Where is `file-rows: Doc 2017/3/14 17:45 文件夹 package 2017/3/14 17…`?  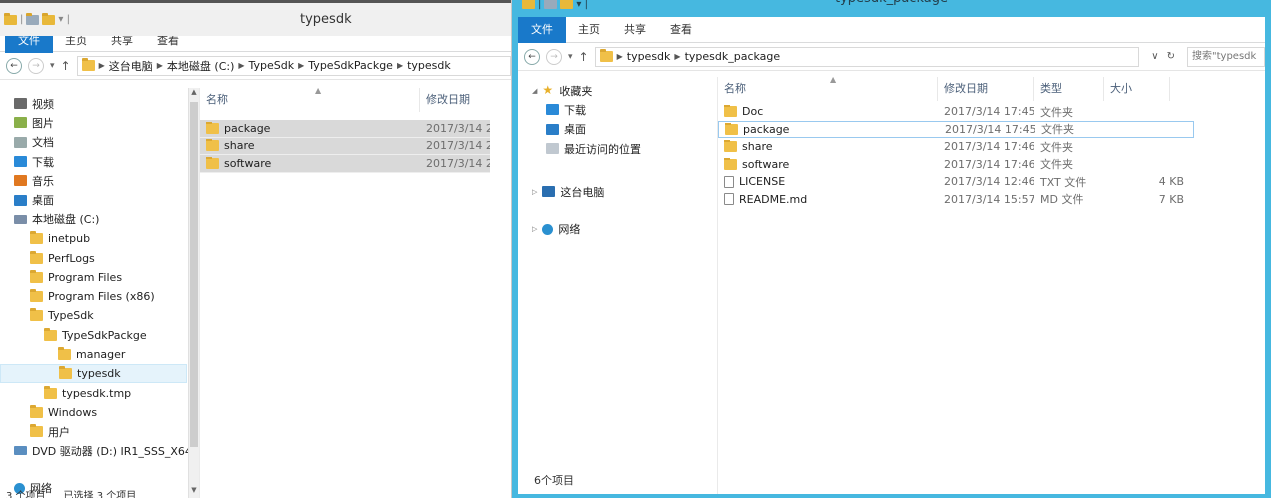 file-rows: Doc 2017/3/14 17:45 文件夹 package 2017/3/14 17… is located at coordinates (991, 155).